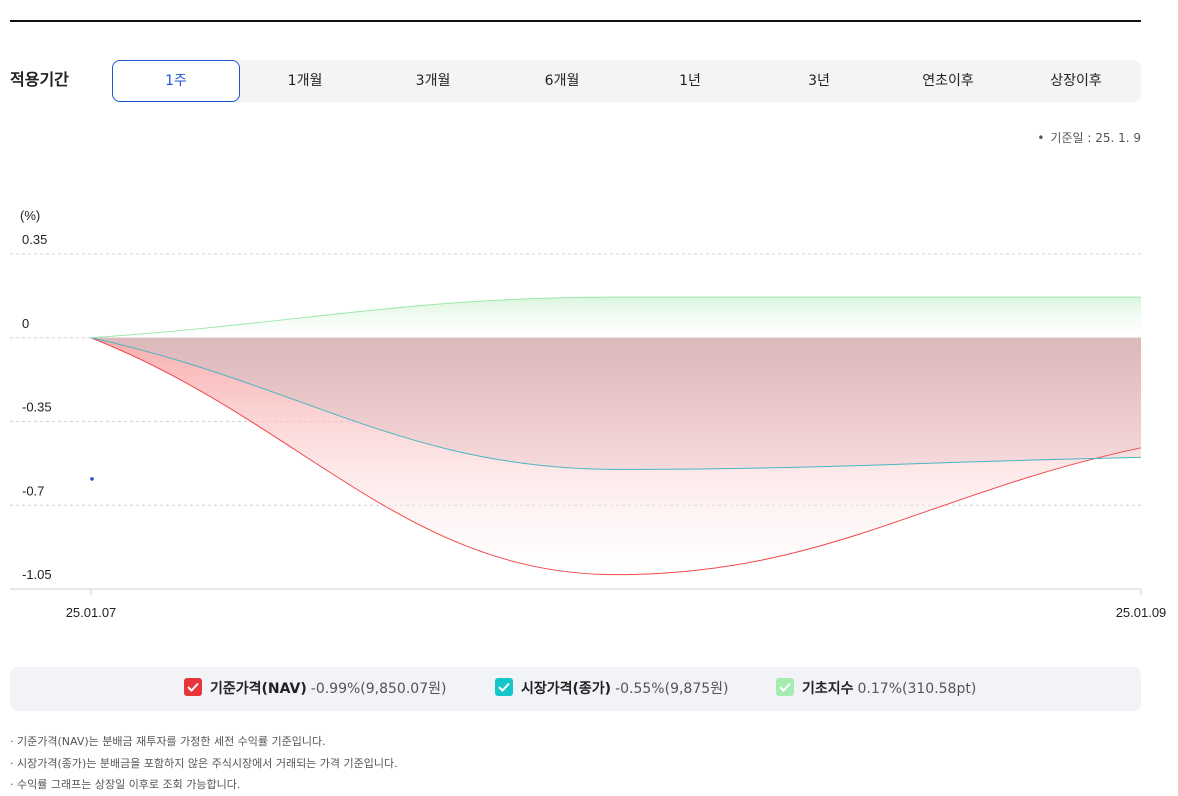 The width and height of the screenshot is (1178, 796). What do you see at coordinates (33, 490) in the screenshot?
I see `y-tick-label: -0.7` at bounding box center [33, 490].